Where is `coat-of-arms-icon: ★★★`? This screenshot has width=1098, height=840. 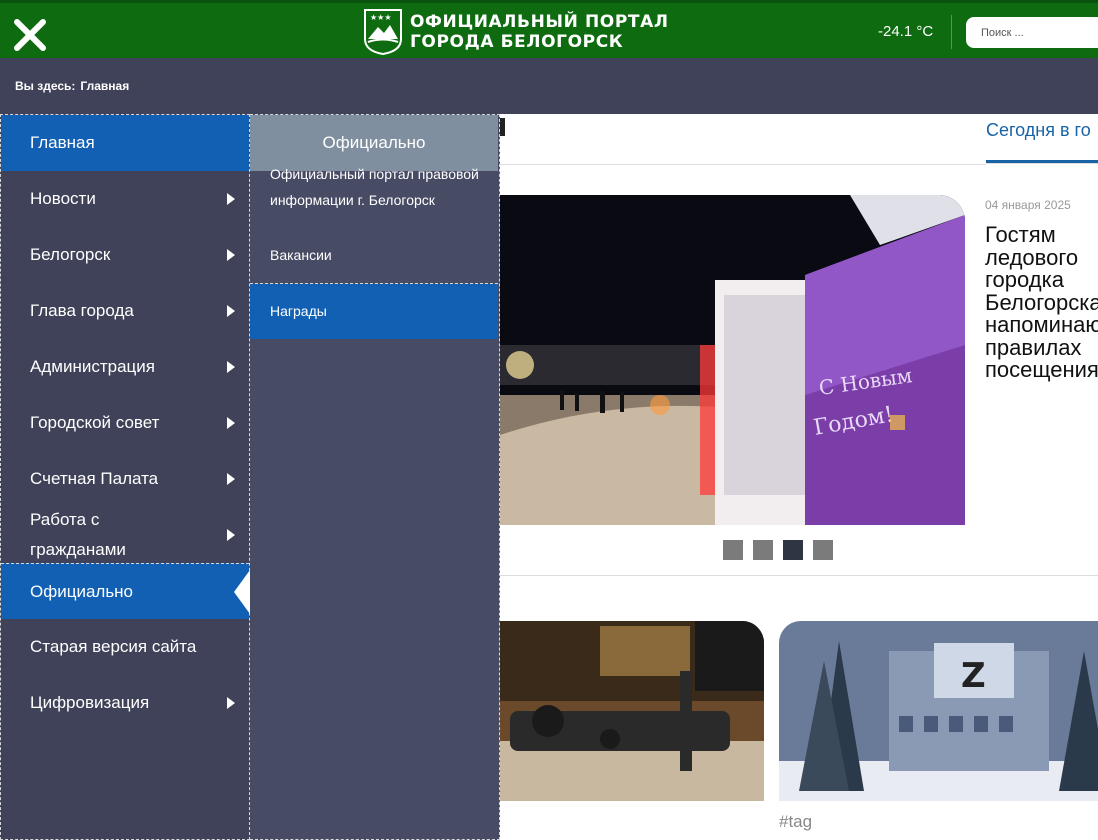 coat-of-arms-icon: ★★★ is located at coordinates (383, 32).